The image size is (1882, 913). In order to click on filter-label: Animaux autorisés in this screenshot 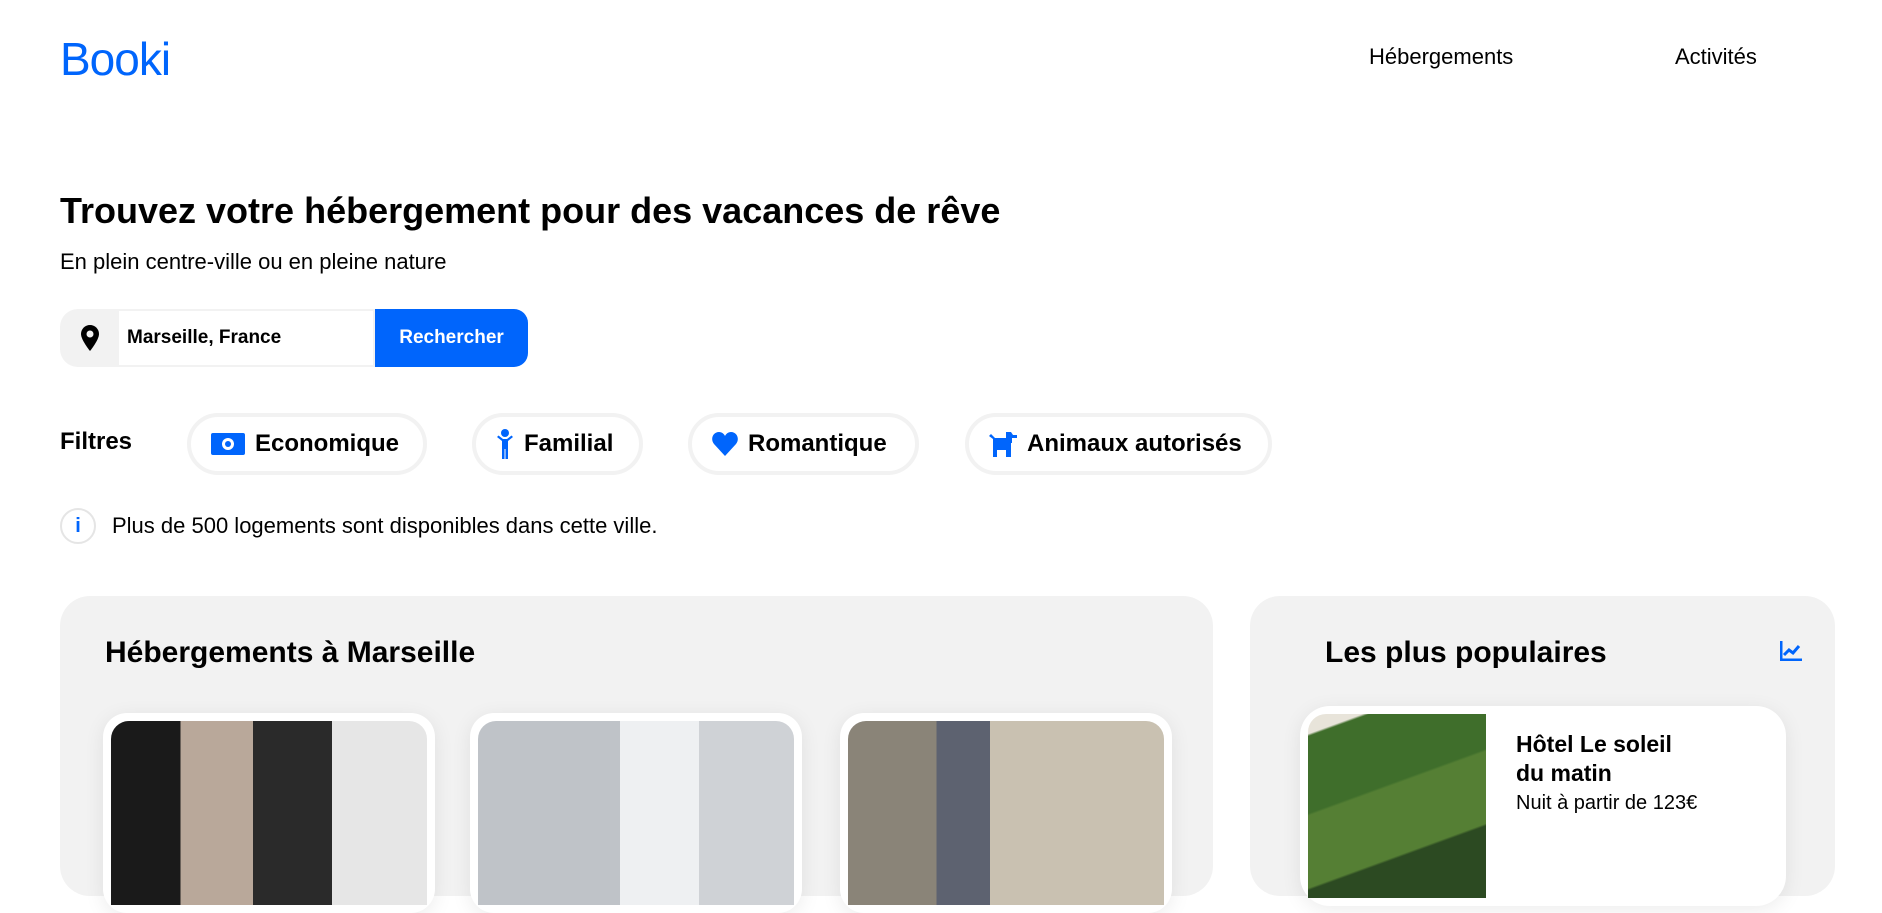, I will do `click(1134, 443)`.